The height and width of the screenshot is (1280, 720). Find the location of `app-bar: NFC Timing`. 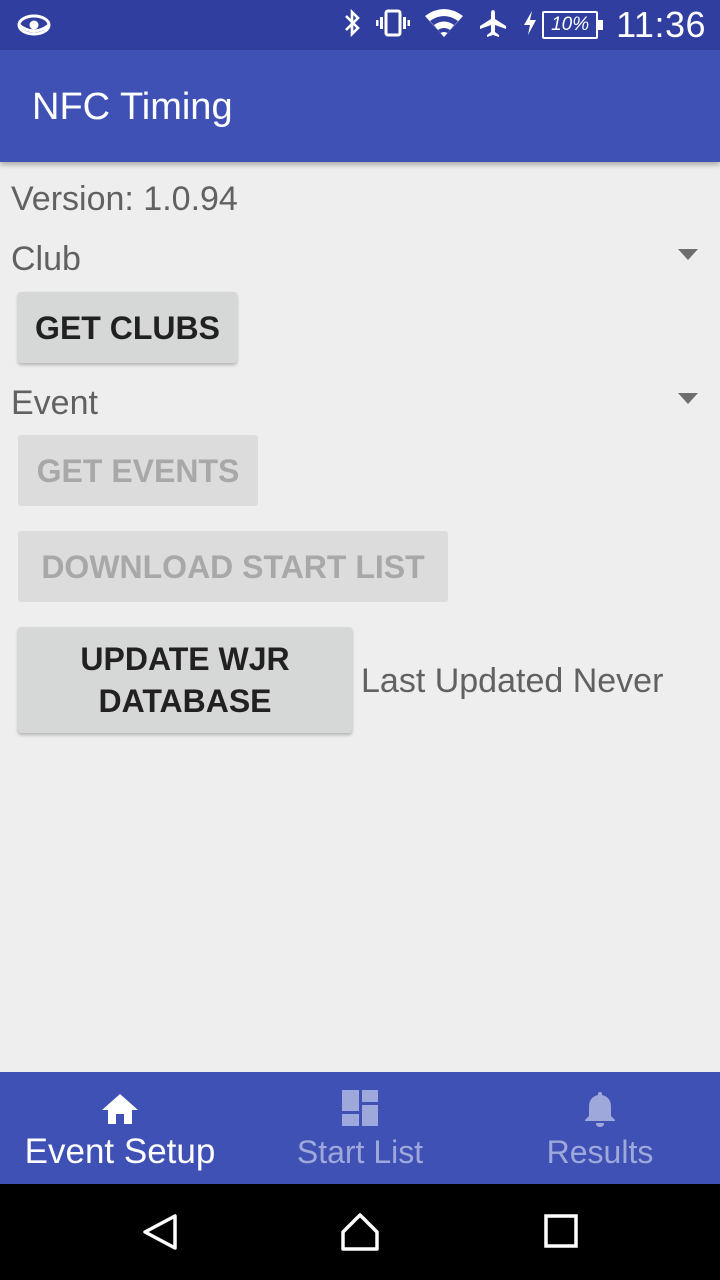

app-bar: NFC Timing is located at coordinates (360, 106).